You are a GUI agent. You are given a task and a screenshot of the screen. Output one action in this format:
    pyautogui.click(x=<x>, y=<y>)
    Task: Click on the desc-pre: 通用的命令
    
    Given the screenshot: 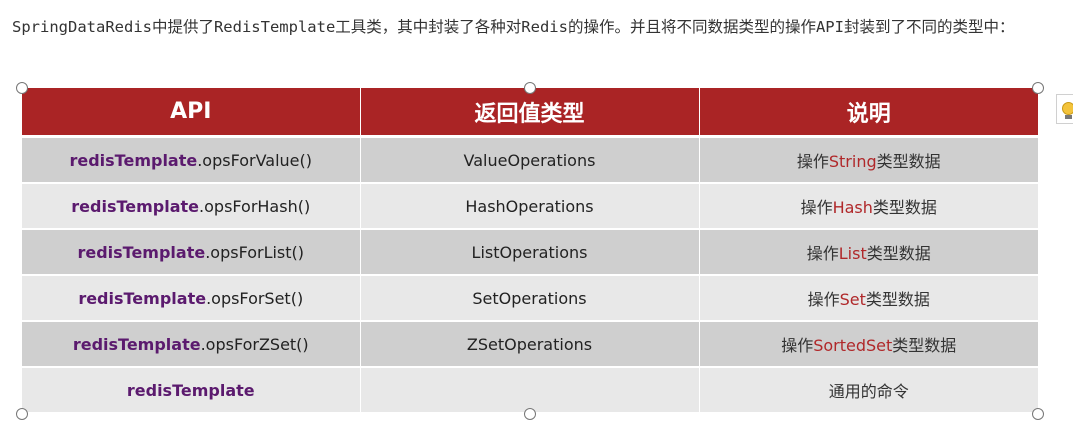 What is the action you would take?
    pyautogui.click(x=868, y=391)
    